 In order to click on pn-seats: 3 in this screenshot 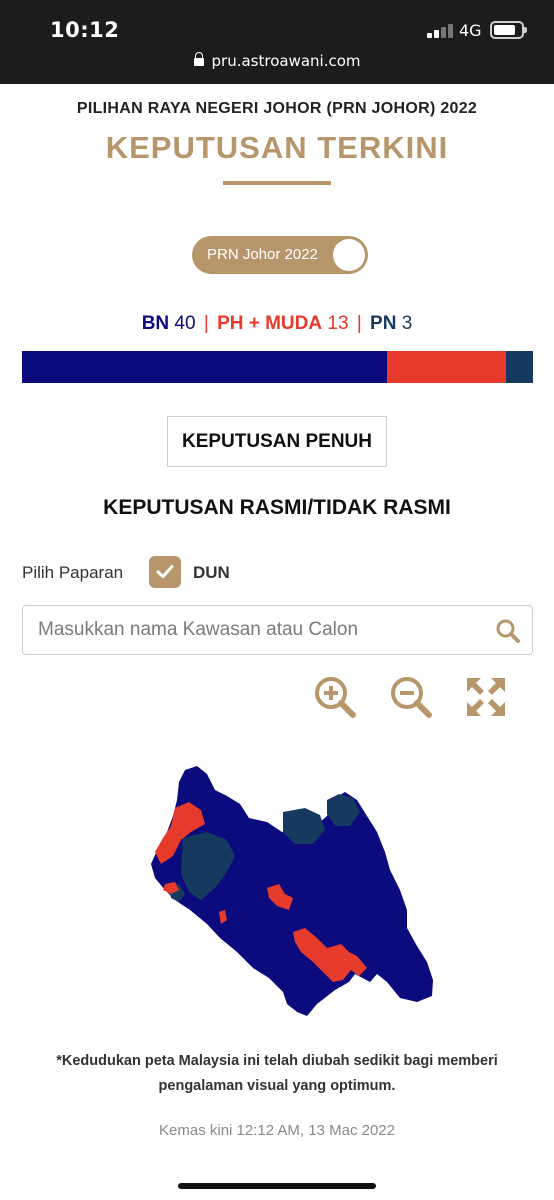, I will do `click(407, 323)`.